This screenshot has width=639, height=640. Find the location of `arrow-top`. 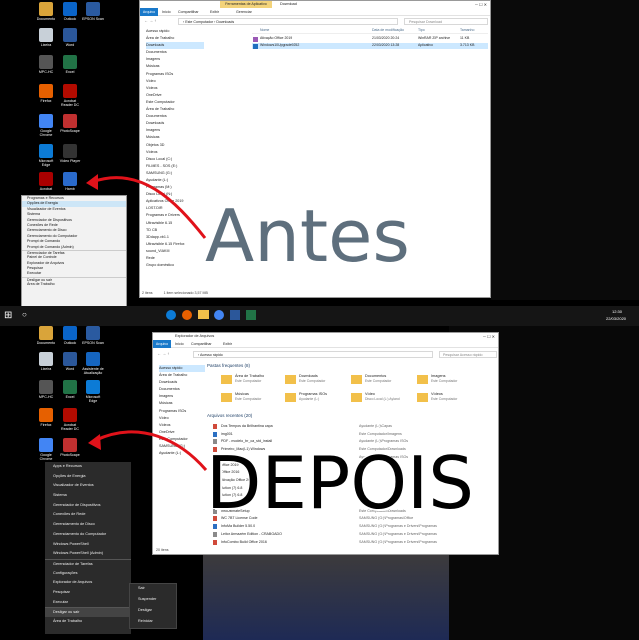

arrow-top is located at coordinates (149, 207).